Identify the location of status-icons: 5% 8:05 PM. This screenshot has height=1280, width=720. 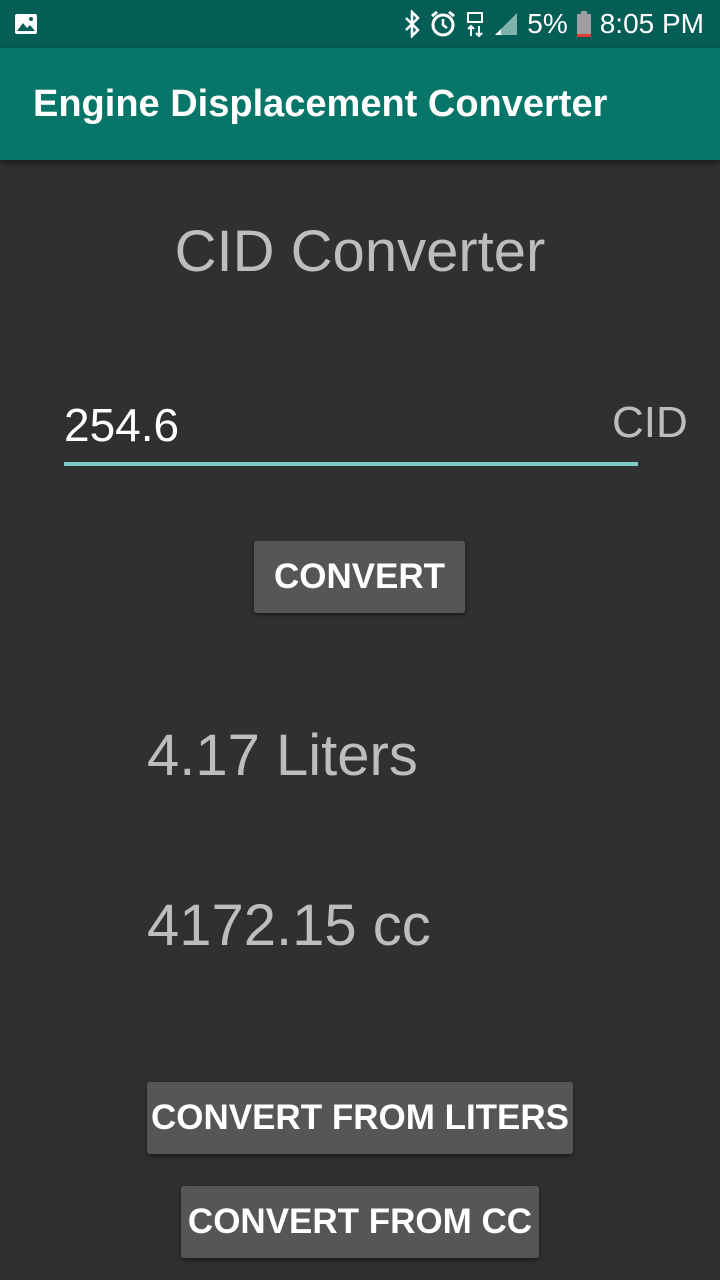
(553, 24).